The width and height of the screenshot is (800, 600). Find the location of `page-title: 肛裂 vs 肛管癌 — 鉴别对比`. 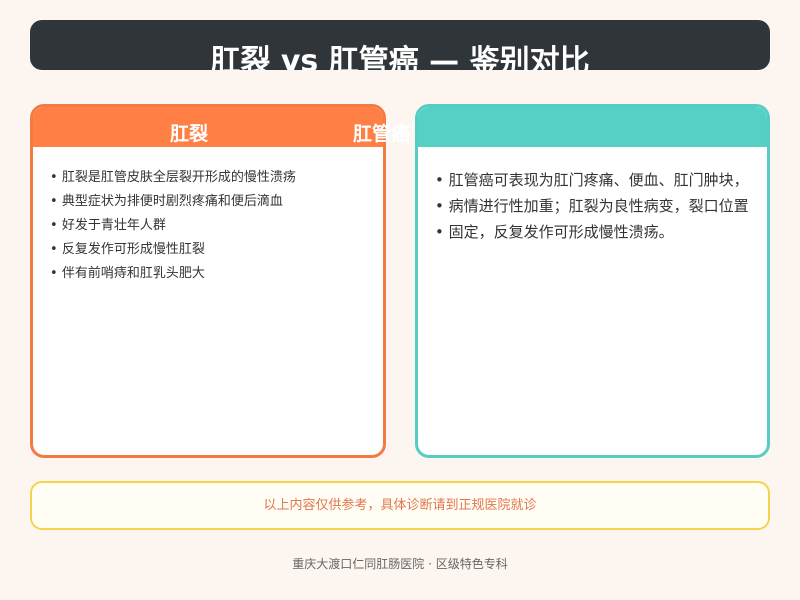

page-title: 肛裂 vs 肛管癌 — 鉴别对比 is located at coordinates (400, 57).